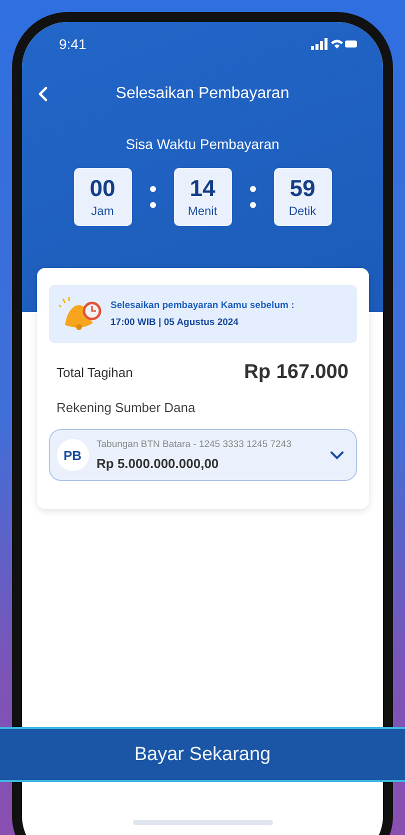 Image resolution: width=405 pixels, height=835 pixels. I want to click on timer-unit: Jam, so click(102, 211).